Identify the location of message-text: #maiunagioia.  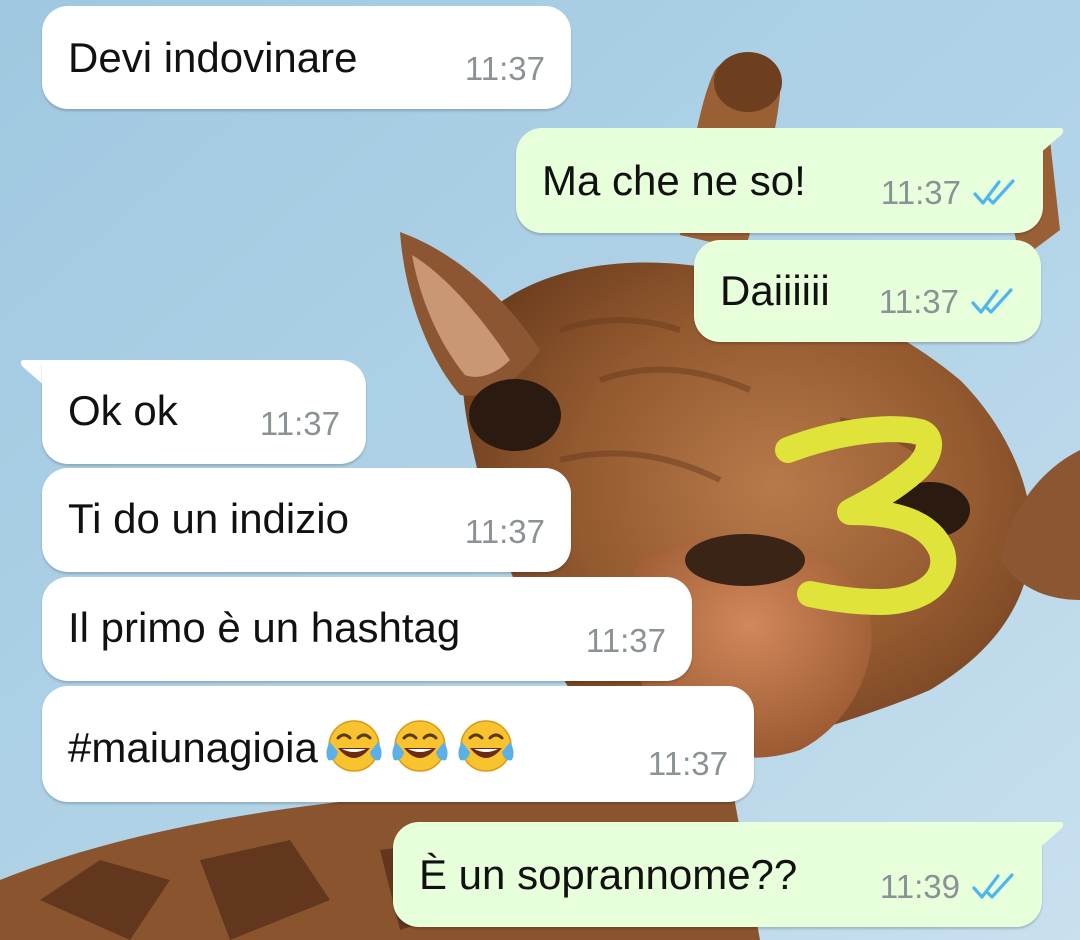
(292, 746).